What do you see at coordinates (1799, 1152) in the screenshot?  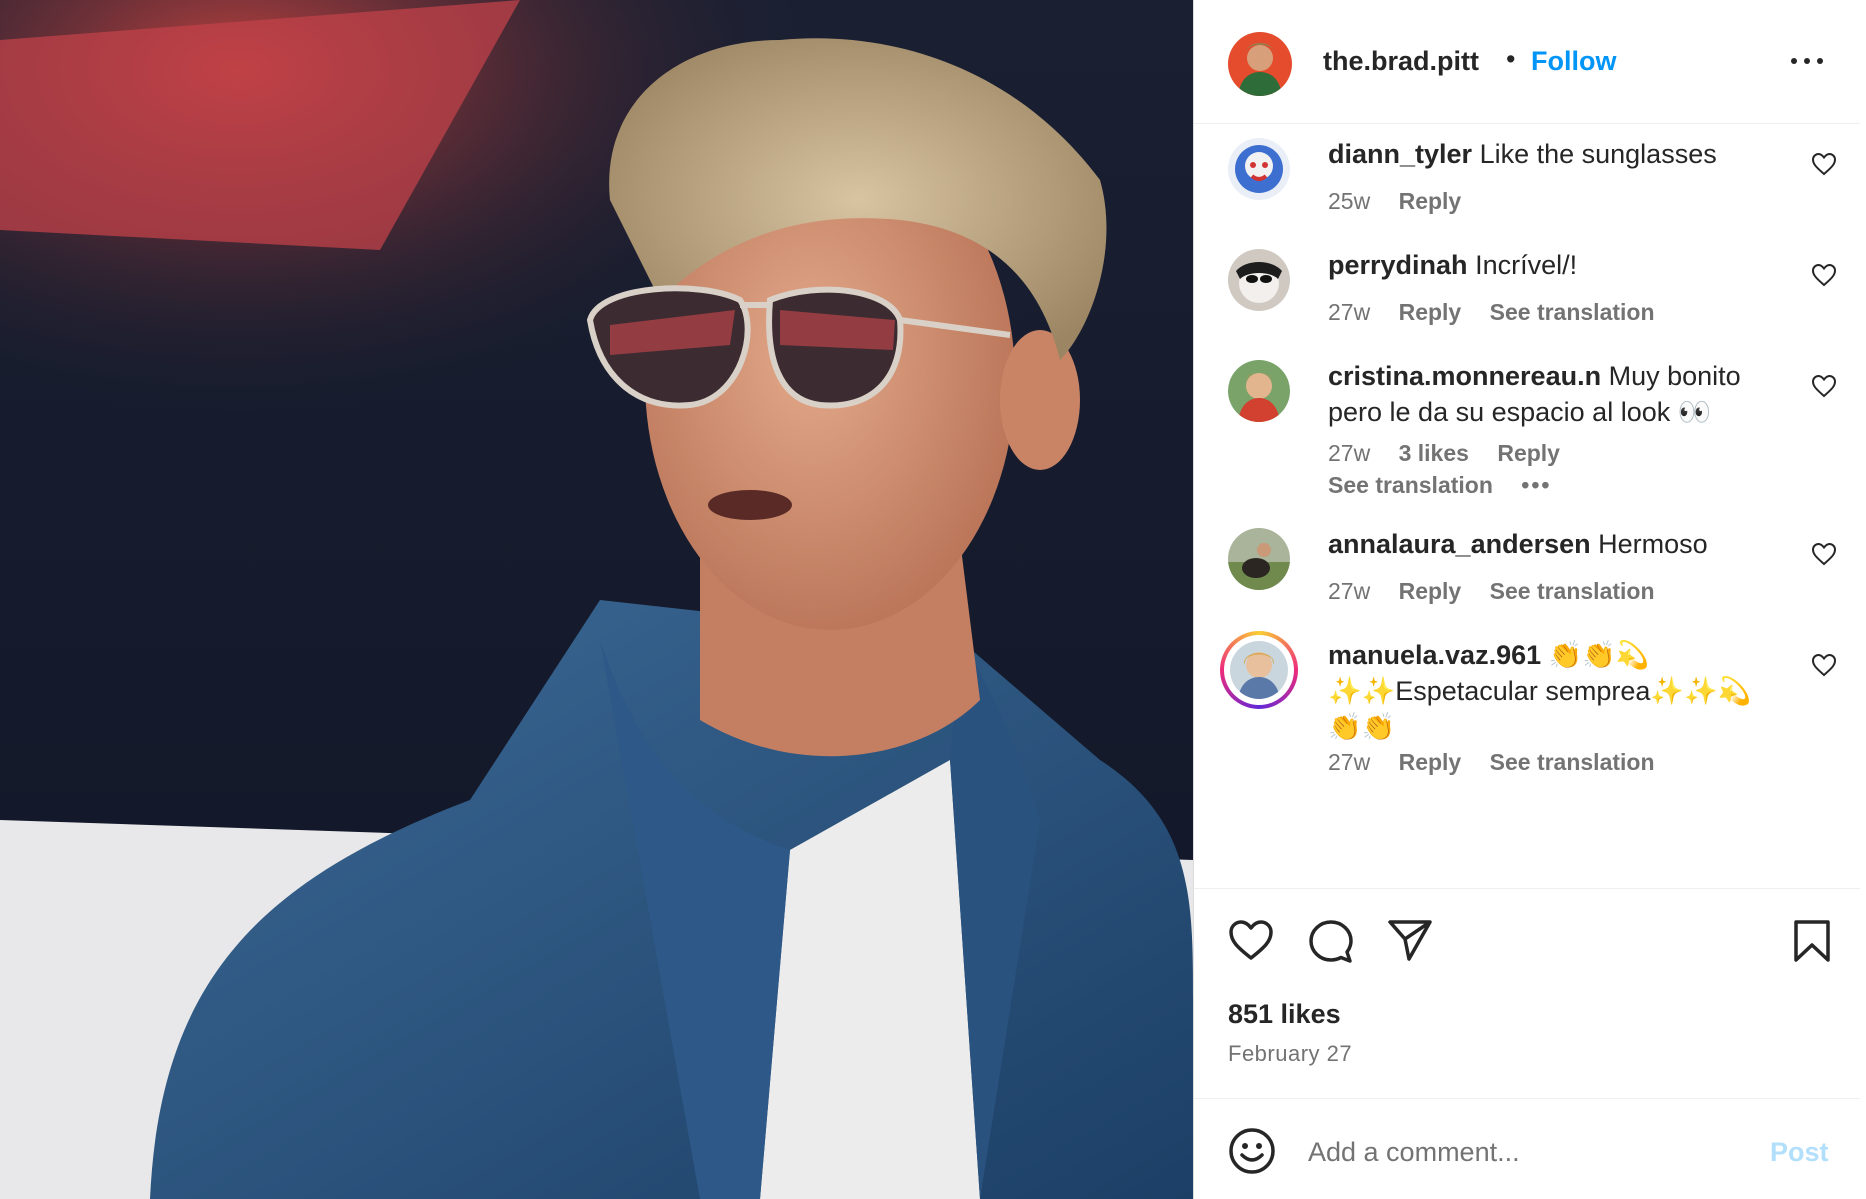 I see `post-comment-button: Post` at bounding box center [1799, 1152].